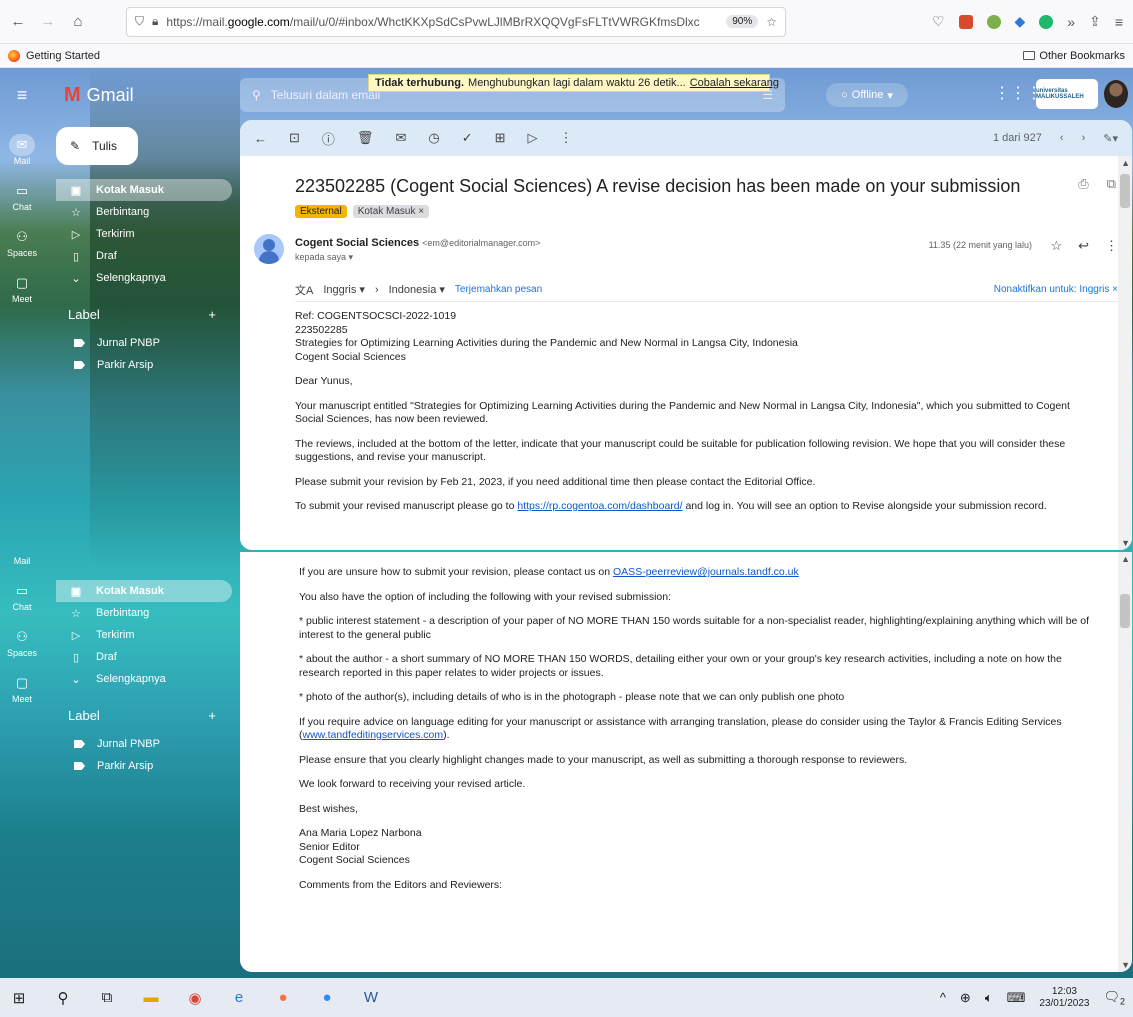  What do you see at coordinates (1046, 21) in the screenshot?
I see `extension-green-icon` at bounding box center [1046, 21].